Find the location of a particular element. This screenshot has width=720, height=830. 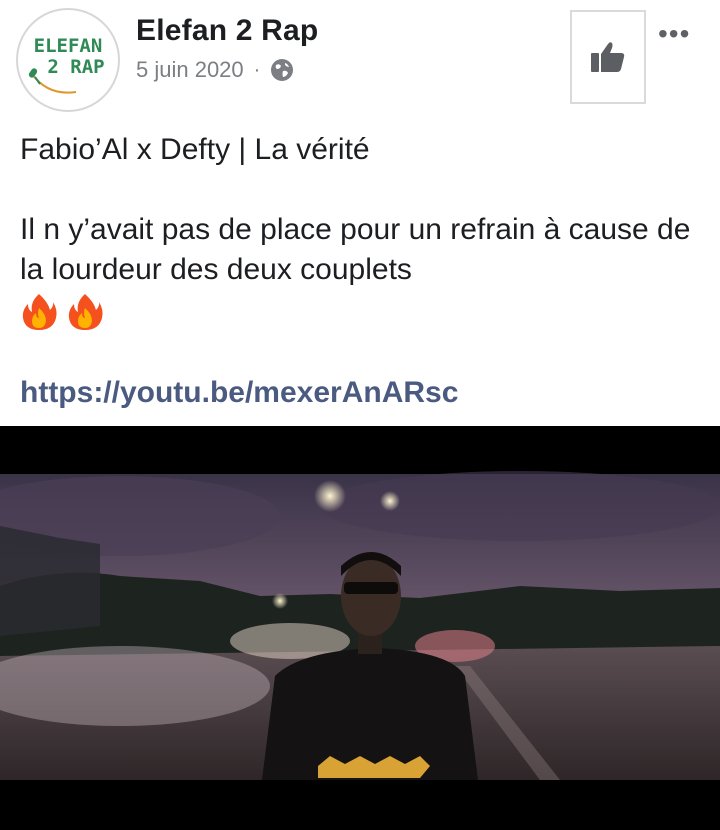

thumbs-up-icon is located at coordinates (608, 57).